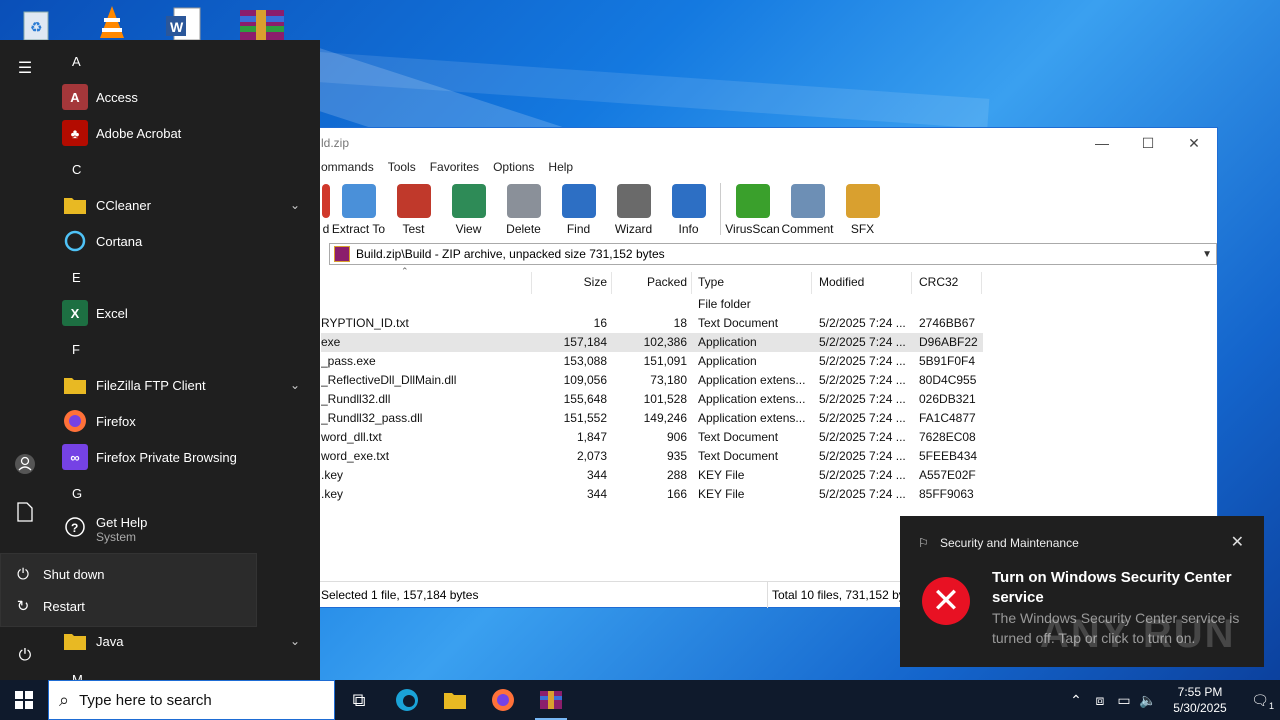 Image resolution: width=1280 pixels, height=720 pixels. I want to click on group-letter: C, so click(76, 169).